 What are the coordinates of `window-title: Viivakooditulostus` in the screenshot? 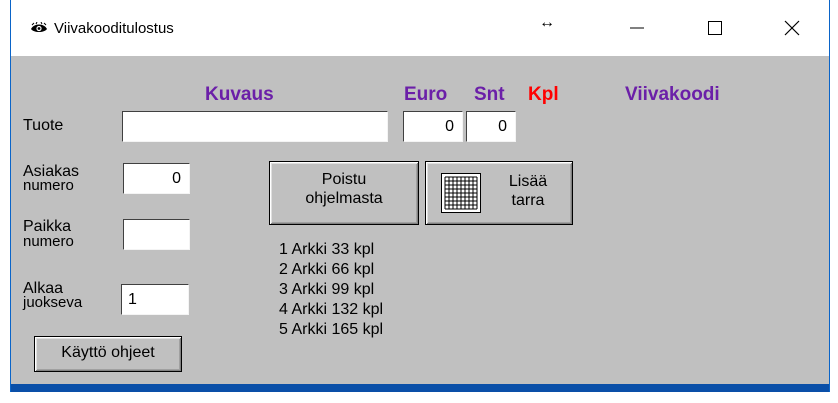 It's located at (114, 28).